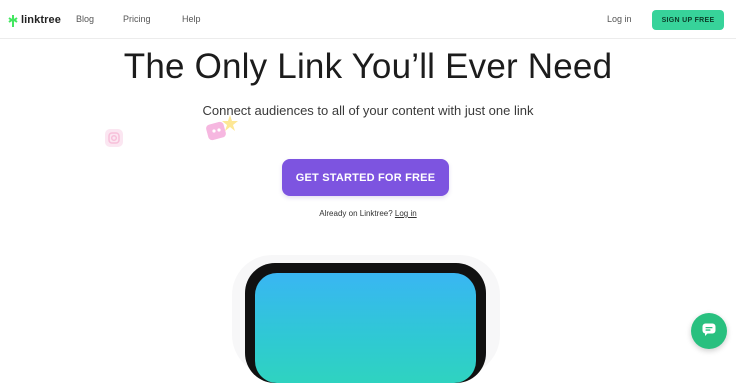  What do you see at coordinates (356, 213) in the screenshot?
I see `already-text: Already on Linktree?` at bounding box center [356, 213].